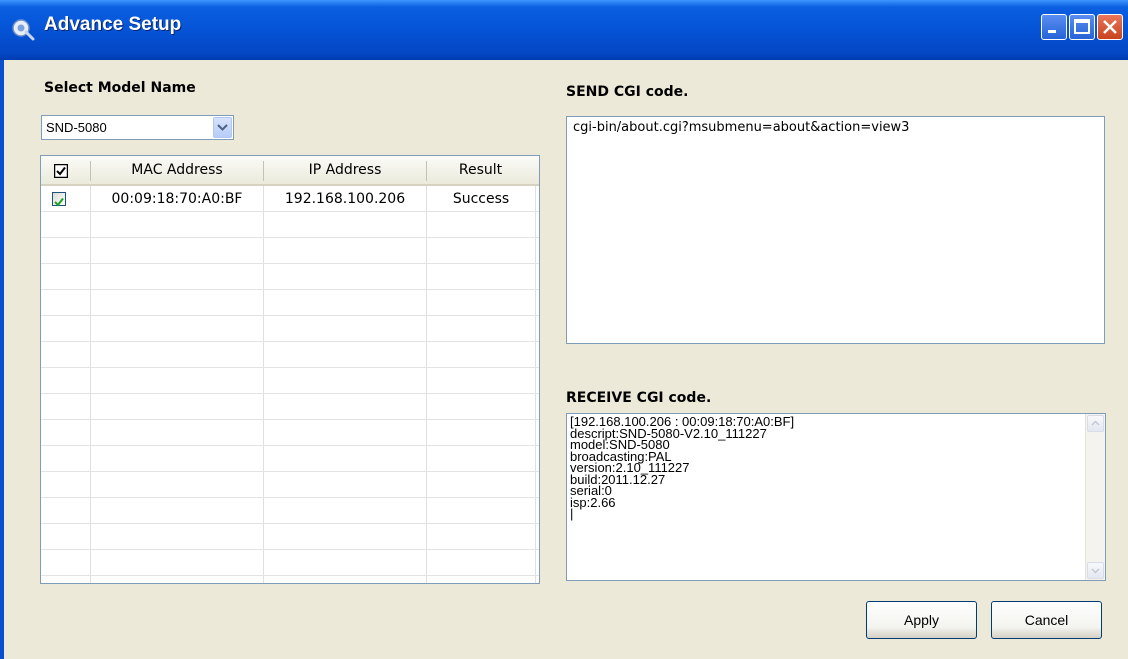 The image size is (1128, 659). I want to click on minimize-button, so click(1054, 27).